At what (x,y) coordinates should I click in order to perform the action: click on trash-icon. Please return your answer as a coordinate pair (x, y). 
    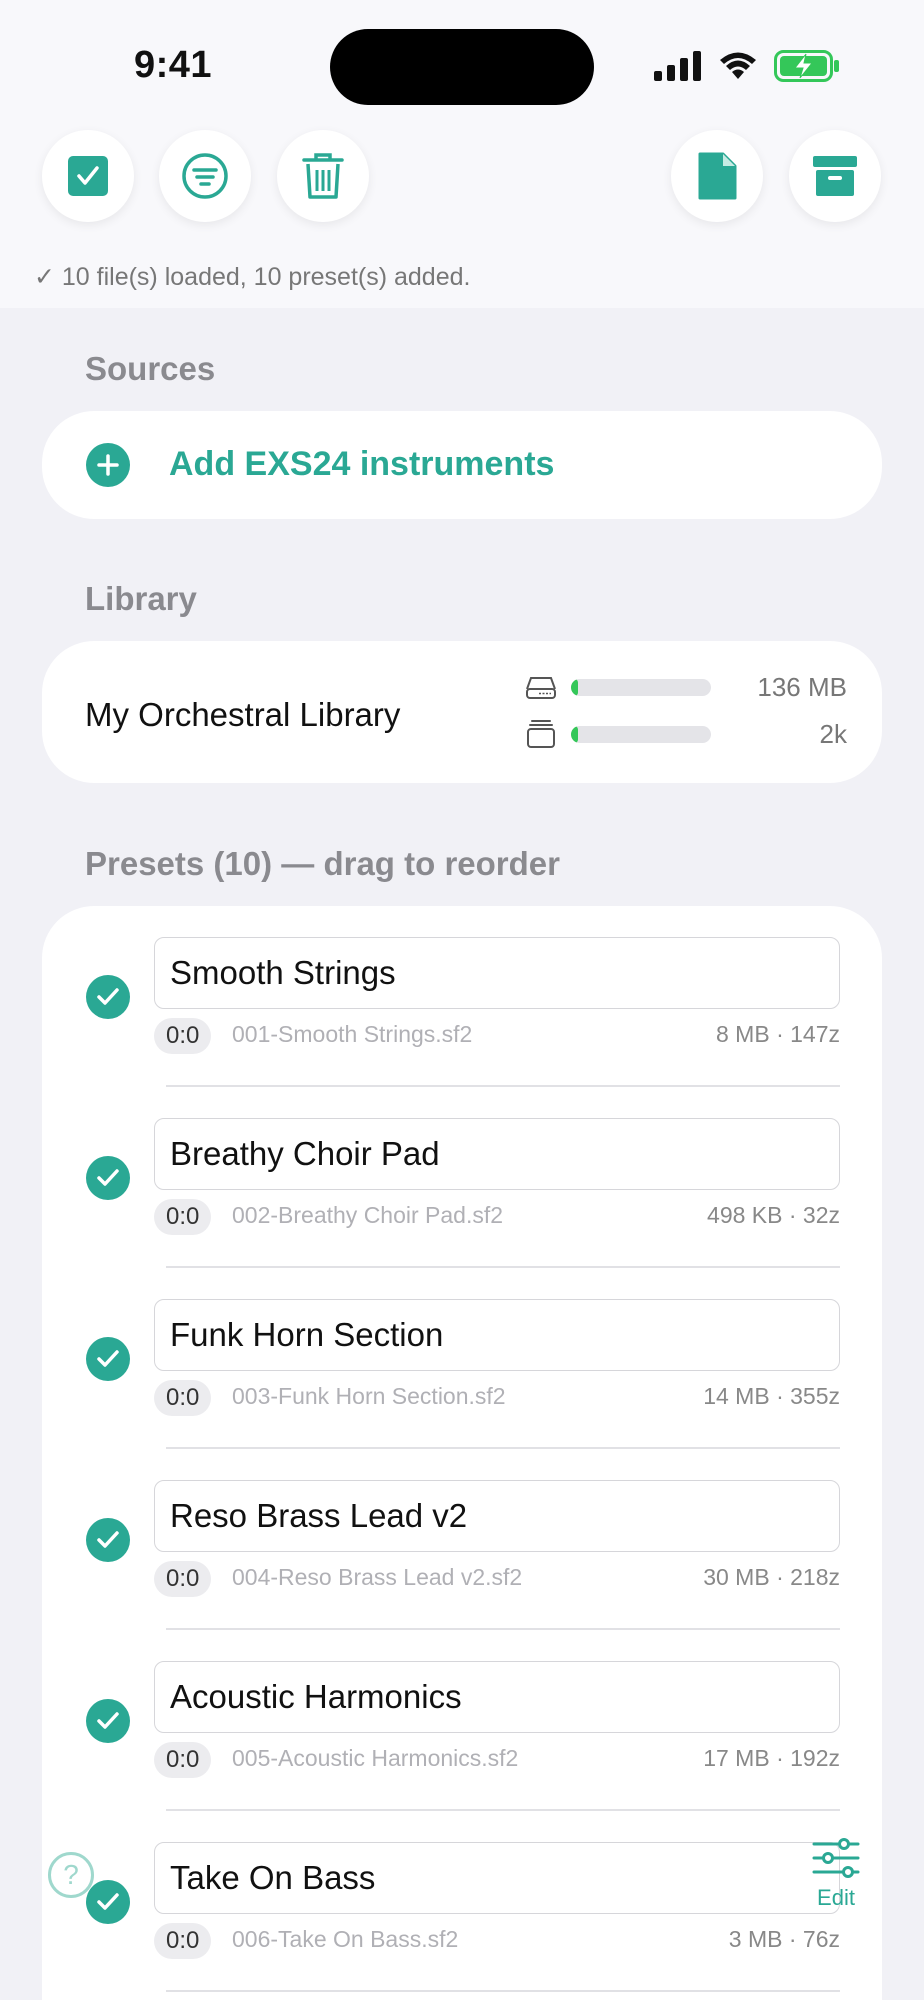
    Looking at the image, I should click on (323, 176).